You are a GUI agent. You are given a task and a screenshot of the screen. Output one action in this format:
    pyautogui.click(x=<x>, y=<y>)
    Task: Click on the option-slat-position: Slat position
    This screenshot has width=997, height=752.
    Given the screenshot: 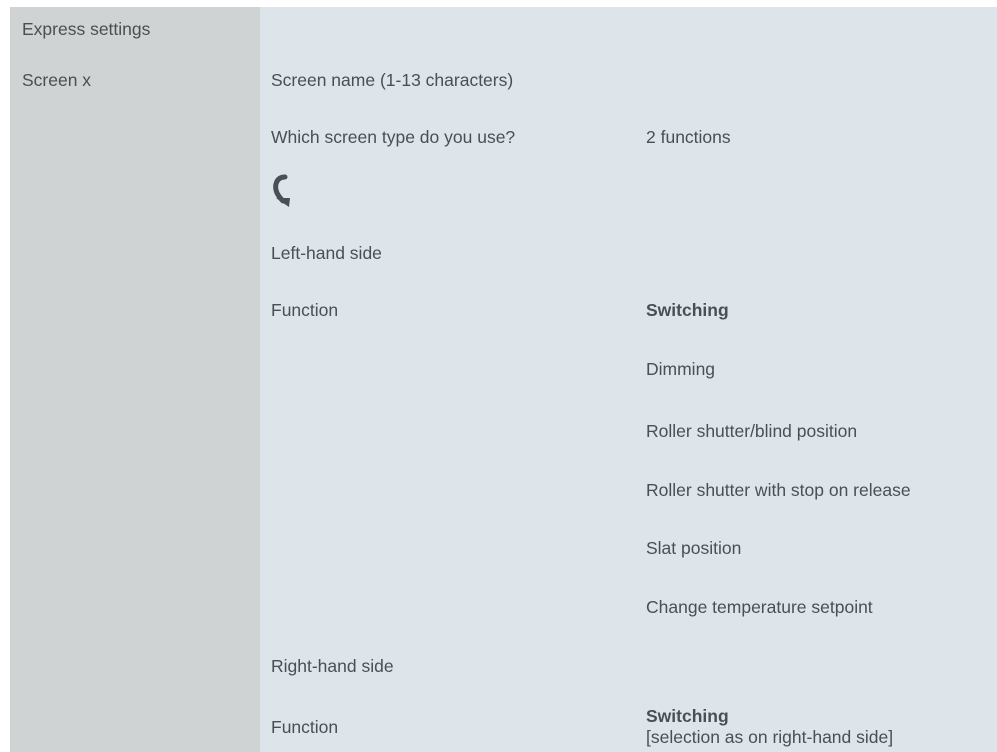 What is the action you would take?
    pyautogui.click(x=693, y=548)
    